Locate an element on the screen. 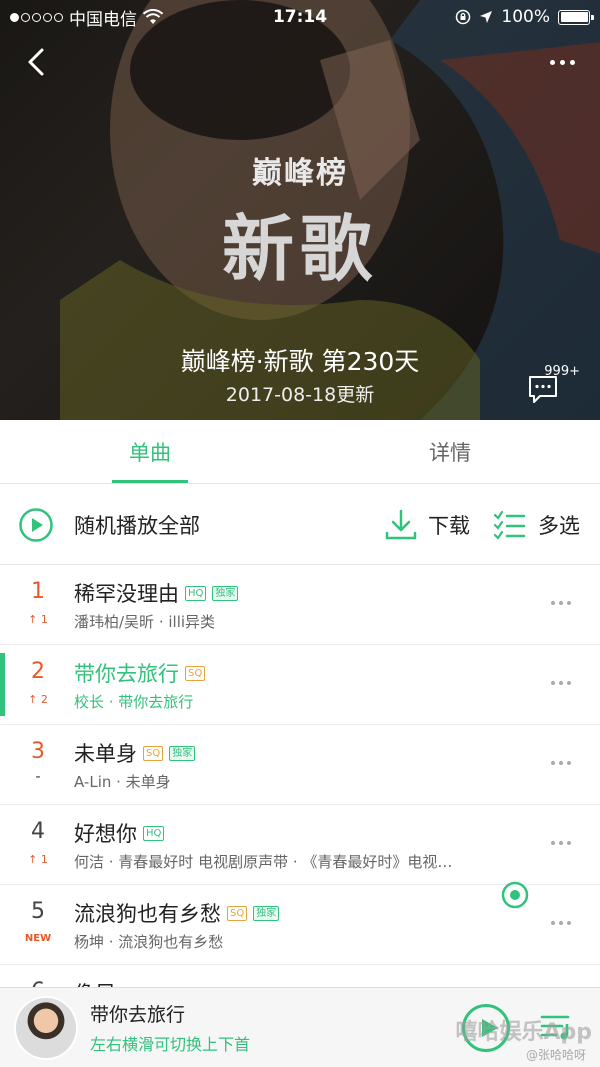 The image size is (600, 1067). chart-brand-logo: 巅峰榜 is located at coordinates (300, 173).